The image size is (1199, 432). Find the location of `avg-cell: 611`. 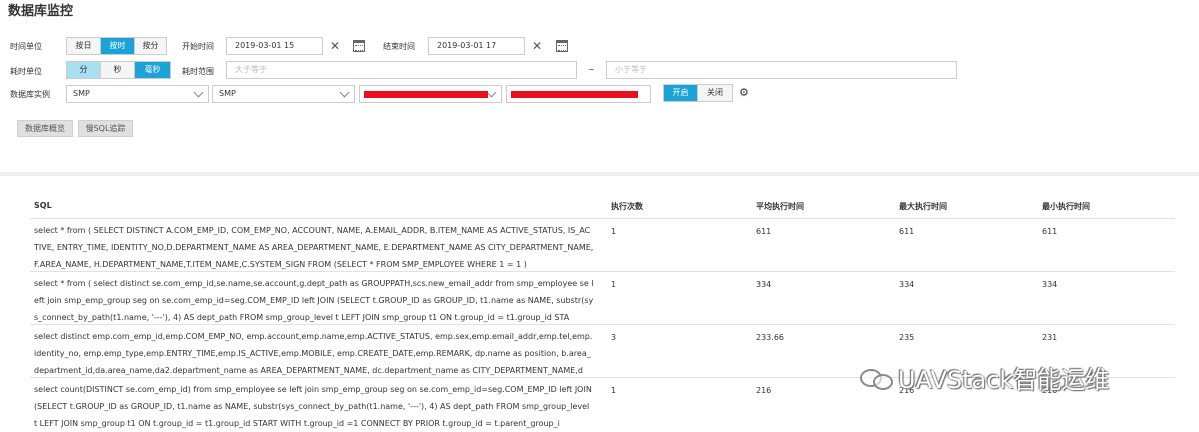

avg-cell: 611 is located at coordinates (764, 231).